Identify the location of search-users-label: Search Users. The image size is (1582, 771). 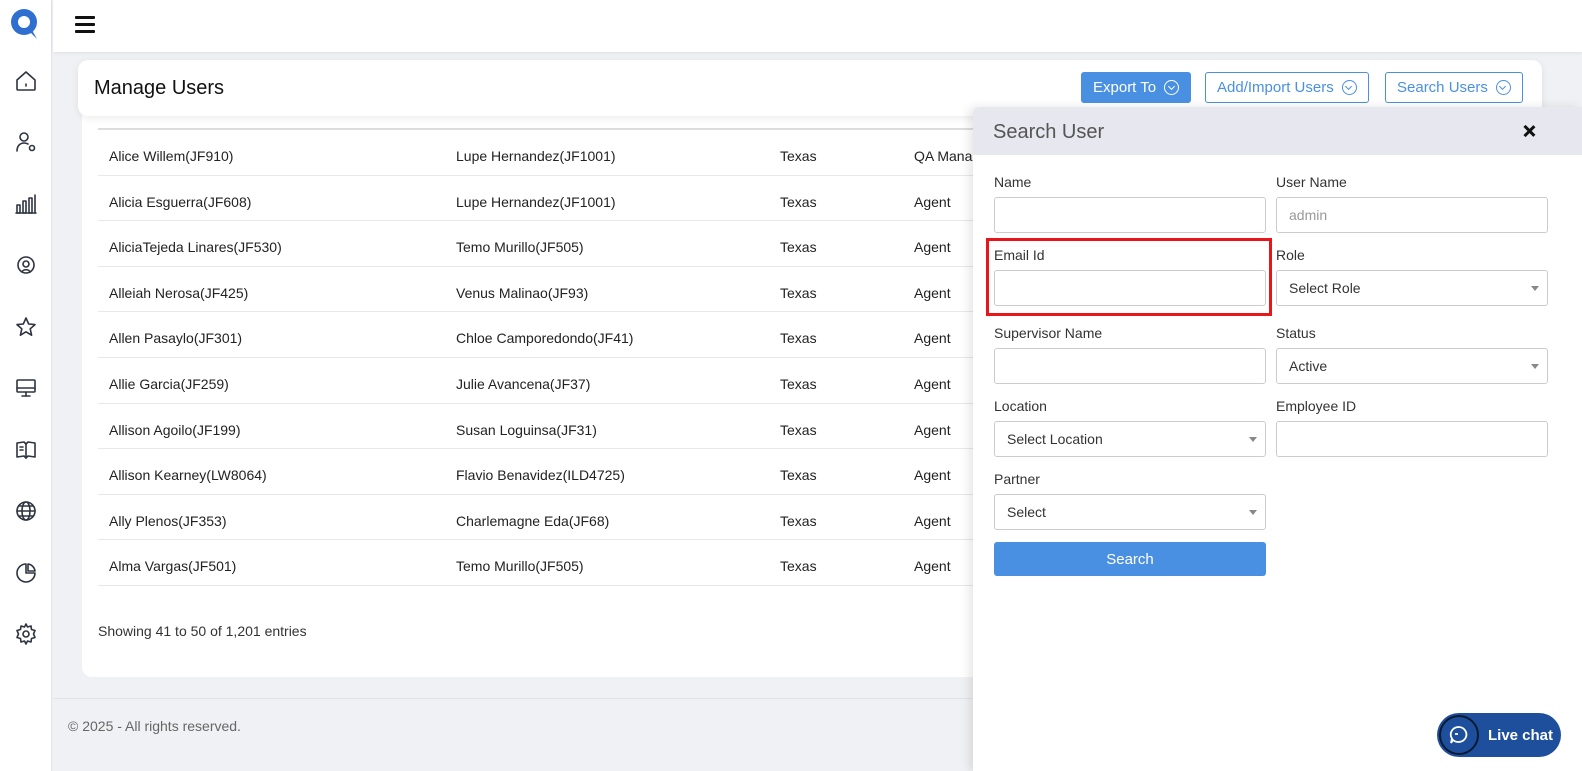
(1442, 87).